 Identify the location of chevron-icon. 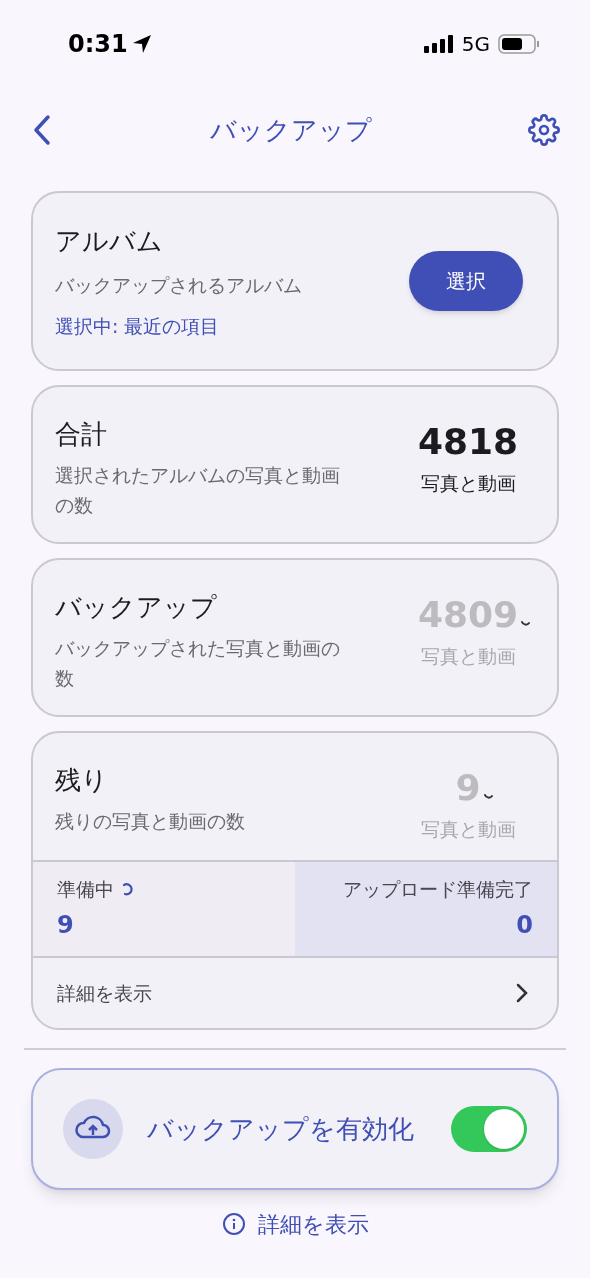
(522, 993).